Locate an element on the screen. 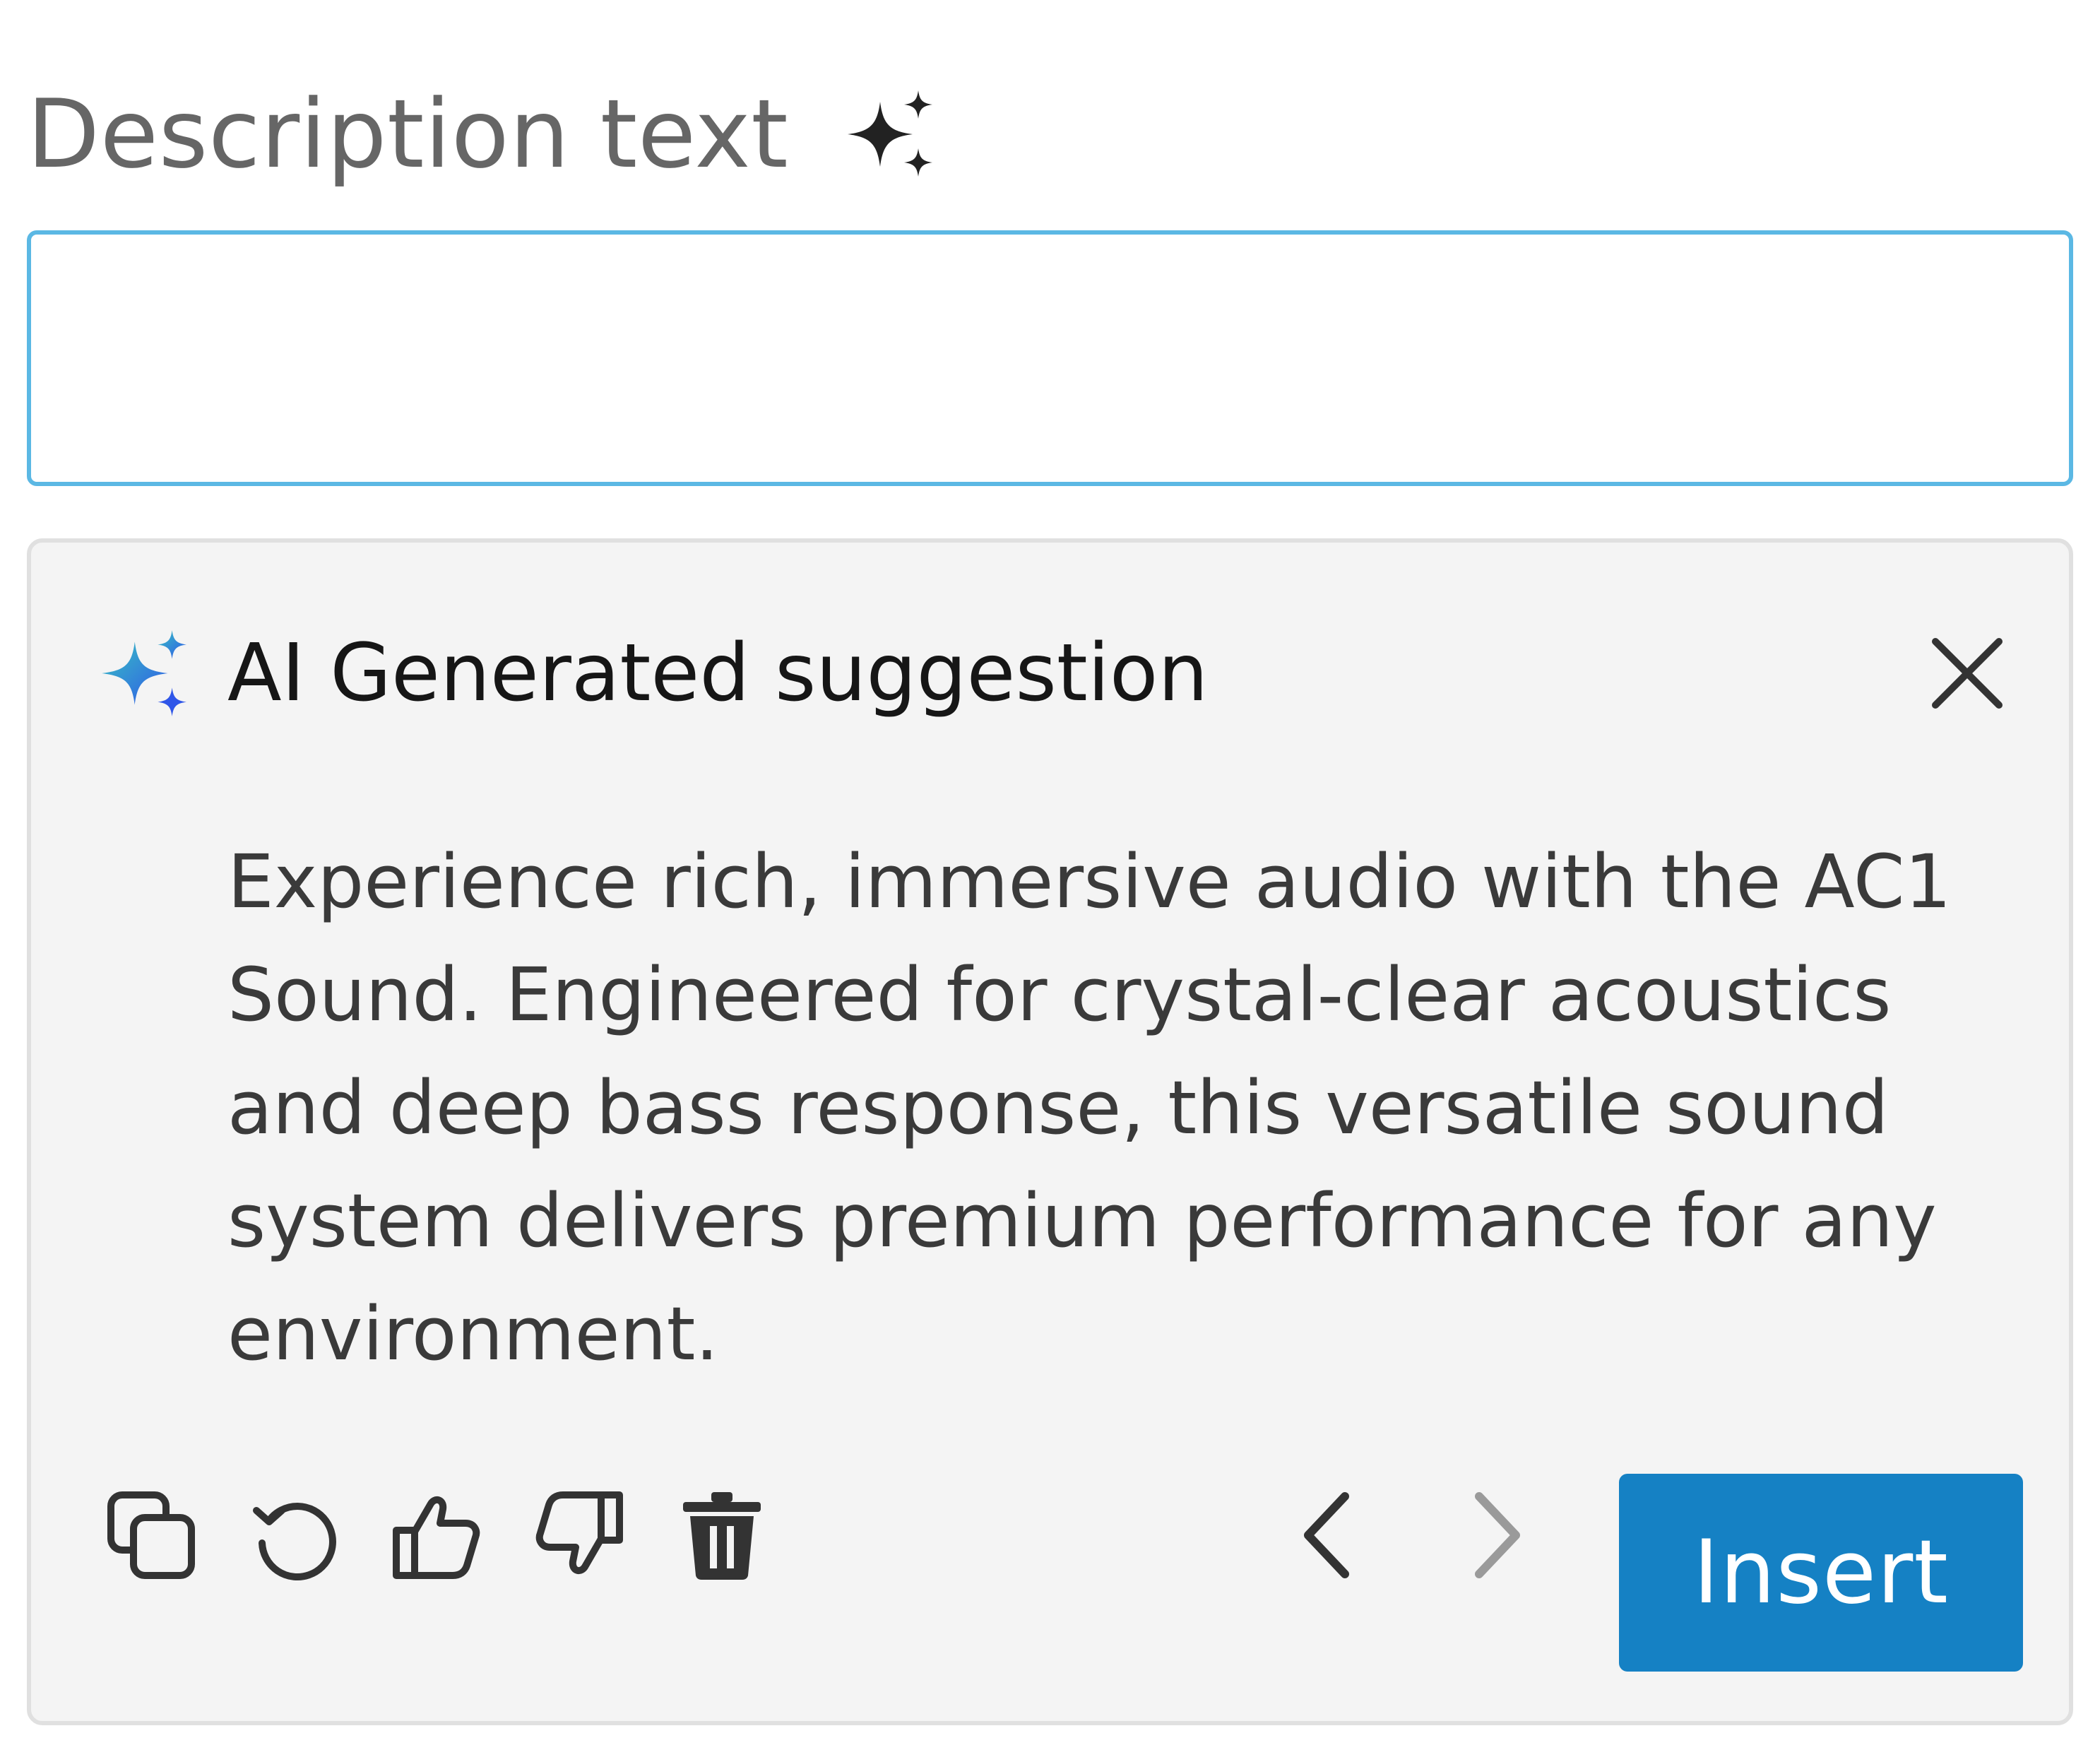  field-label: Description text is located at coordinates (408, 134).